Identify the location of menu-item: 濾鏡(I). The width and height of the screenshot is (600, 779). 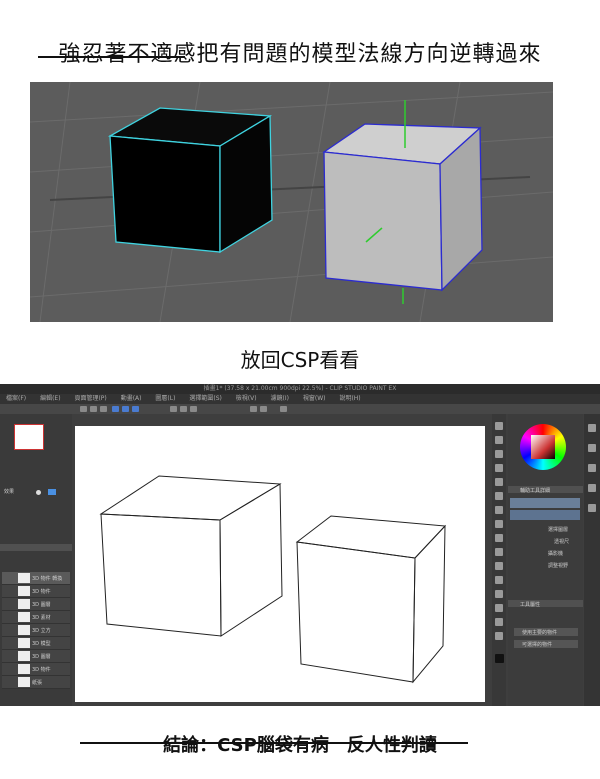
(280, 398).